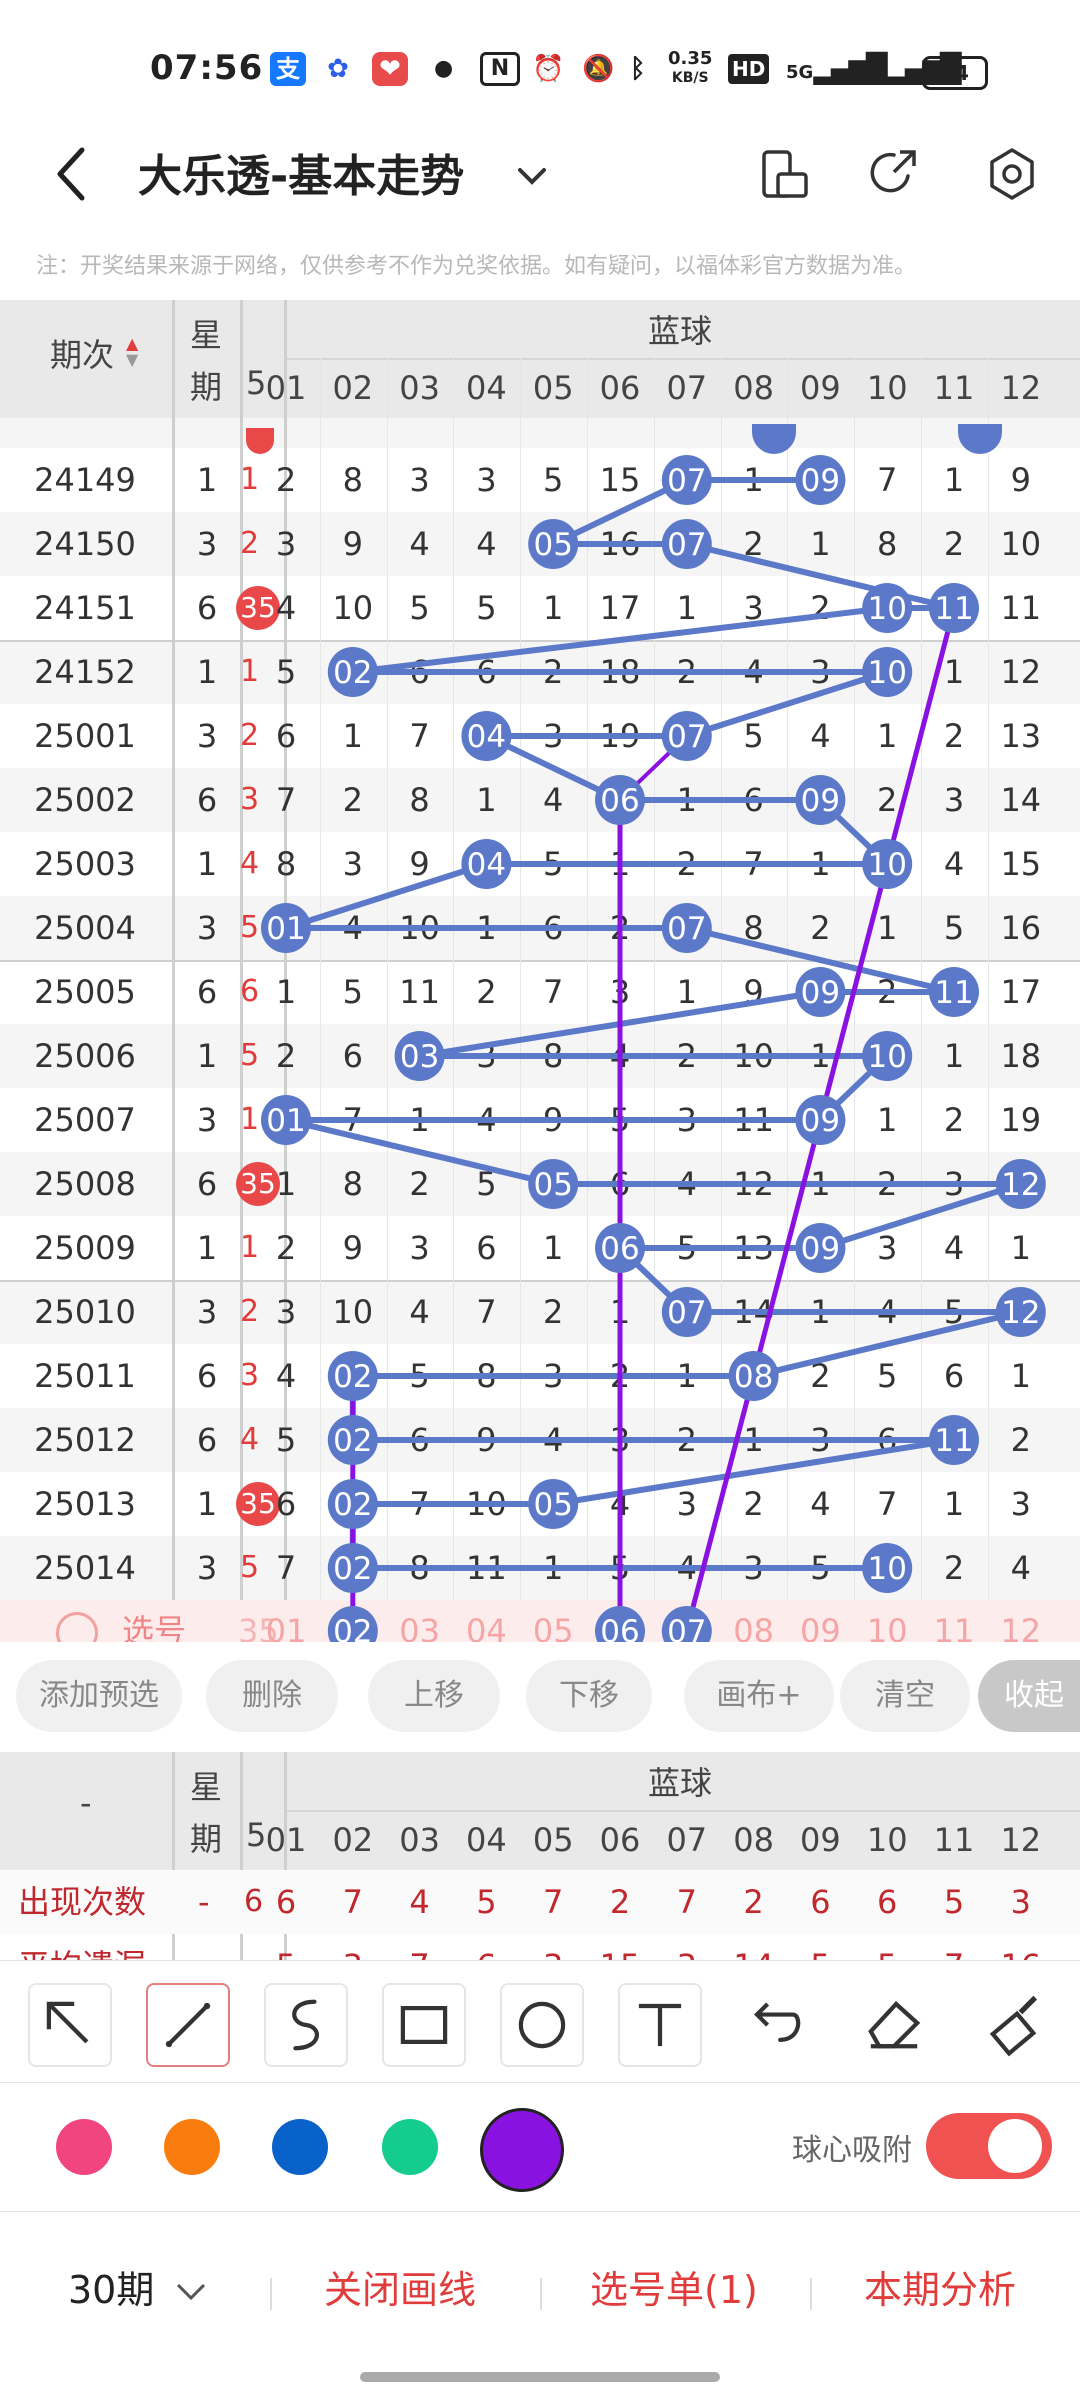 Image resolution: width=1080 pixels, height=2400 pixels. Describe the element at coordinates (1013, 2026) in the screenshot. I see `clear-icon` at that location.